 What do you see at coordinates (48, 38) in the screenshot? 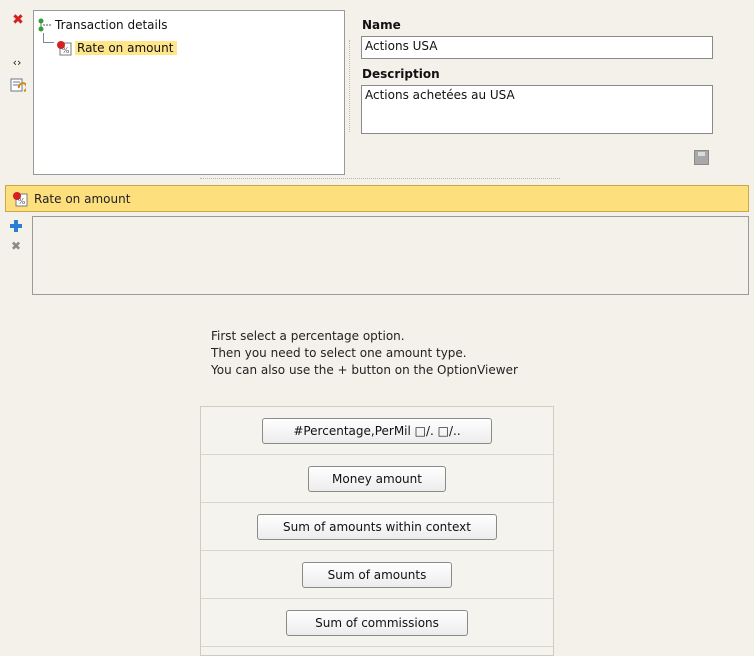
I see `tree-branch-line` at bounding box center [48, 38].